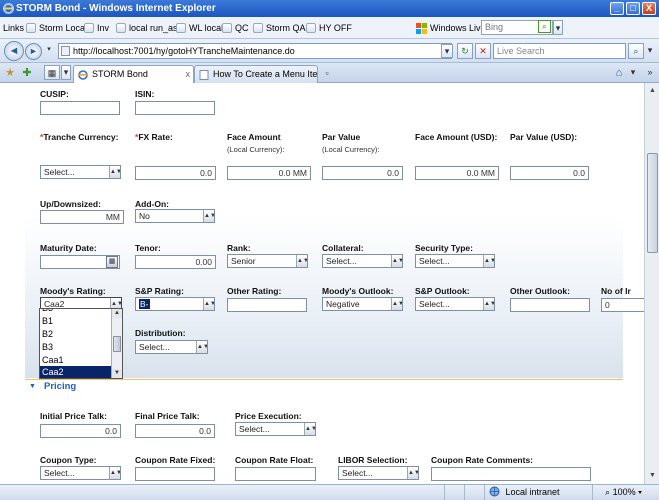  Describe the element at coordinates (511, 474) in the screenshot. I see `coupon-rate-comments-input` at that location.